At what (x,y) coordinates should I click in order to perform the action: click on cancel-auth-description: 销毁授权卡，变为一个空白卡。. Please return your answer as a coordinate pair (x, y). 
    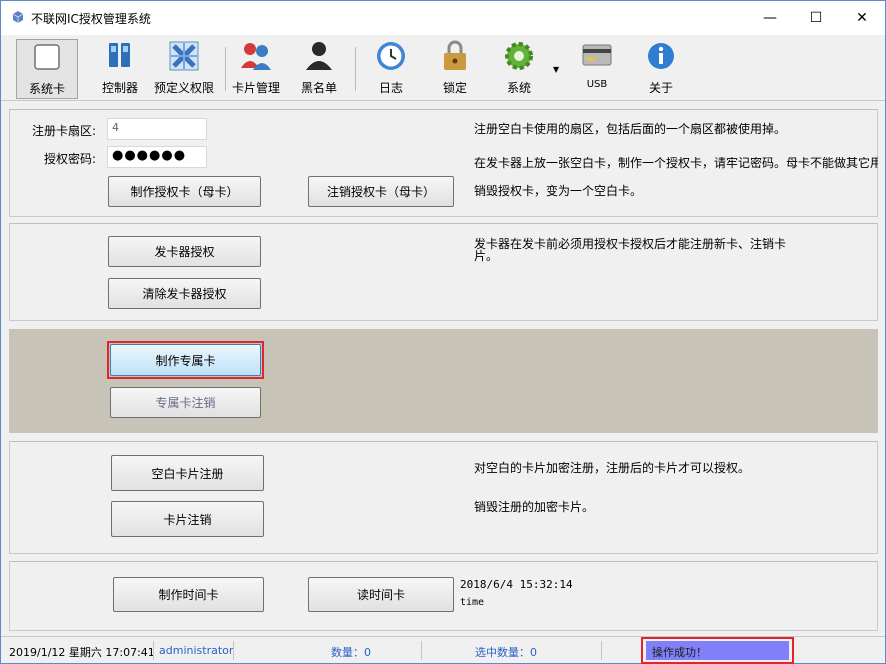
    Looking at the image, I should click on (558, 191).